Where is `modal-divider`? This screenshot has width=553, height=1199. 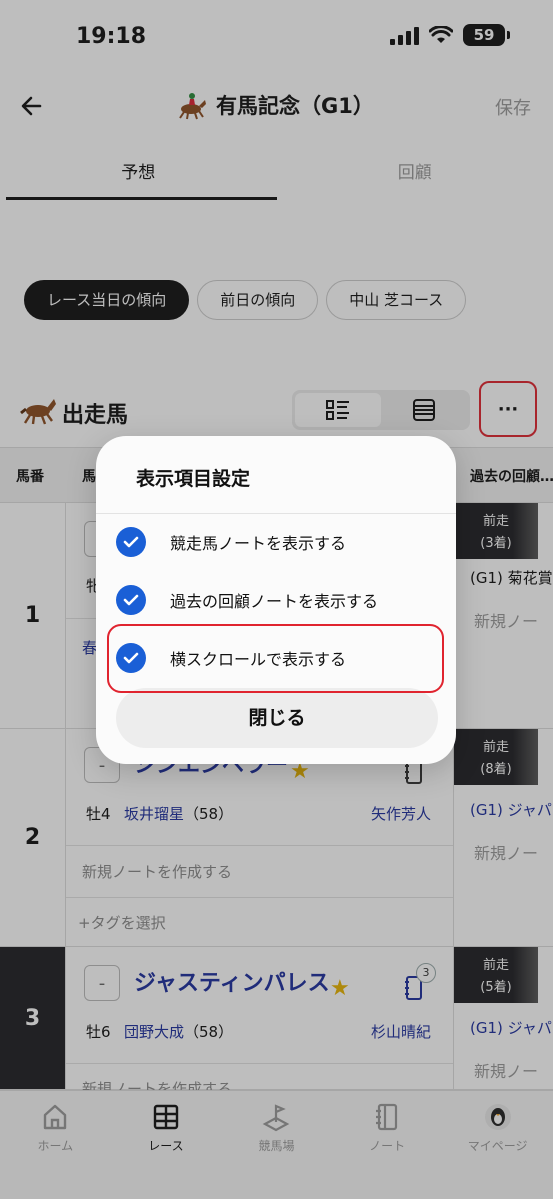
modal-divider is located at coordinates (276, 513).